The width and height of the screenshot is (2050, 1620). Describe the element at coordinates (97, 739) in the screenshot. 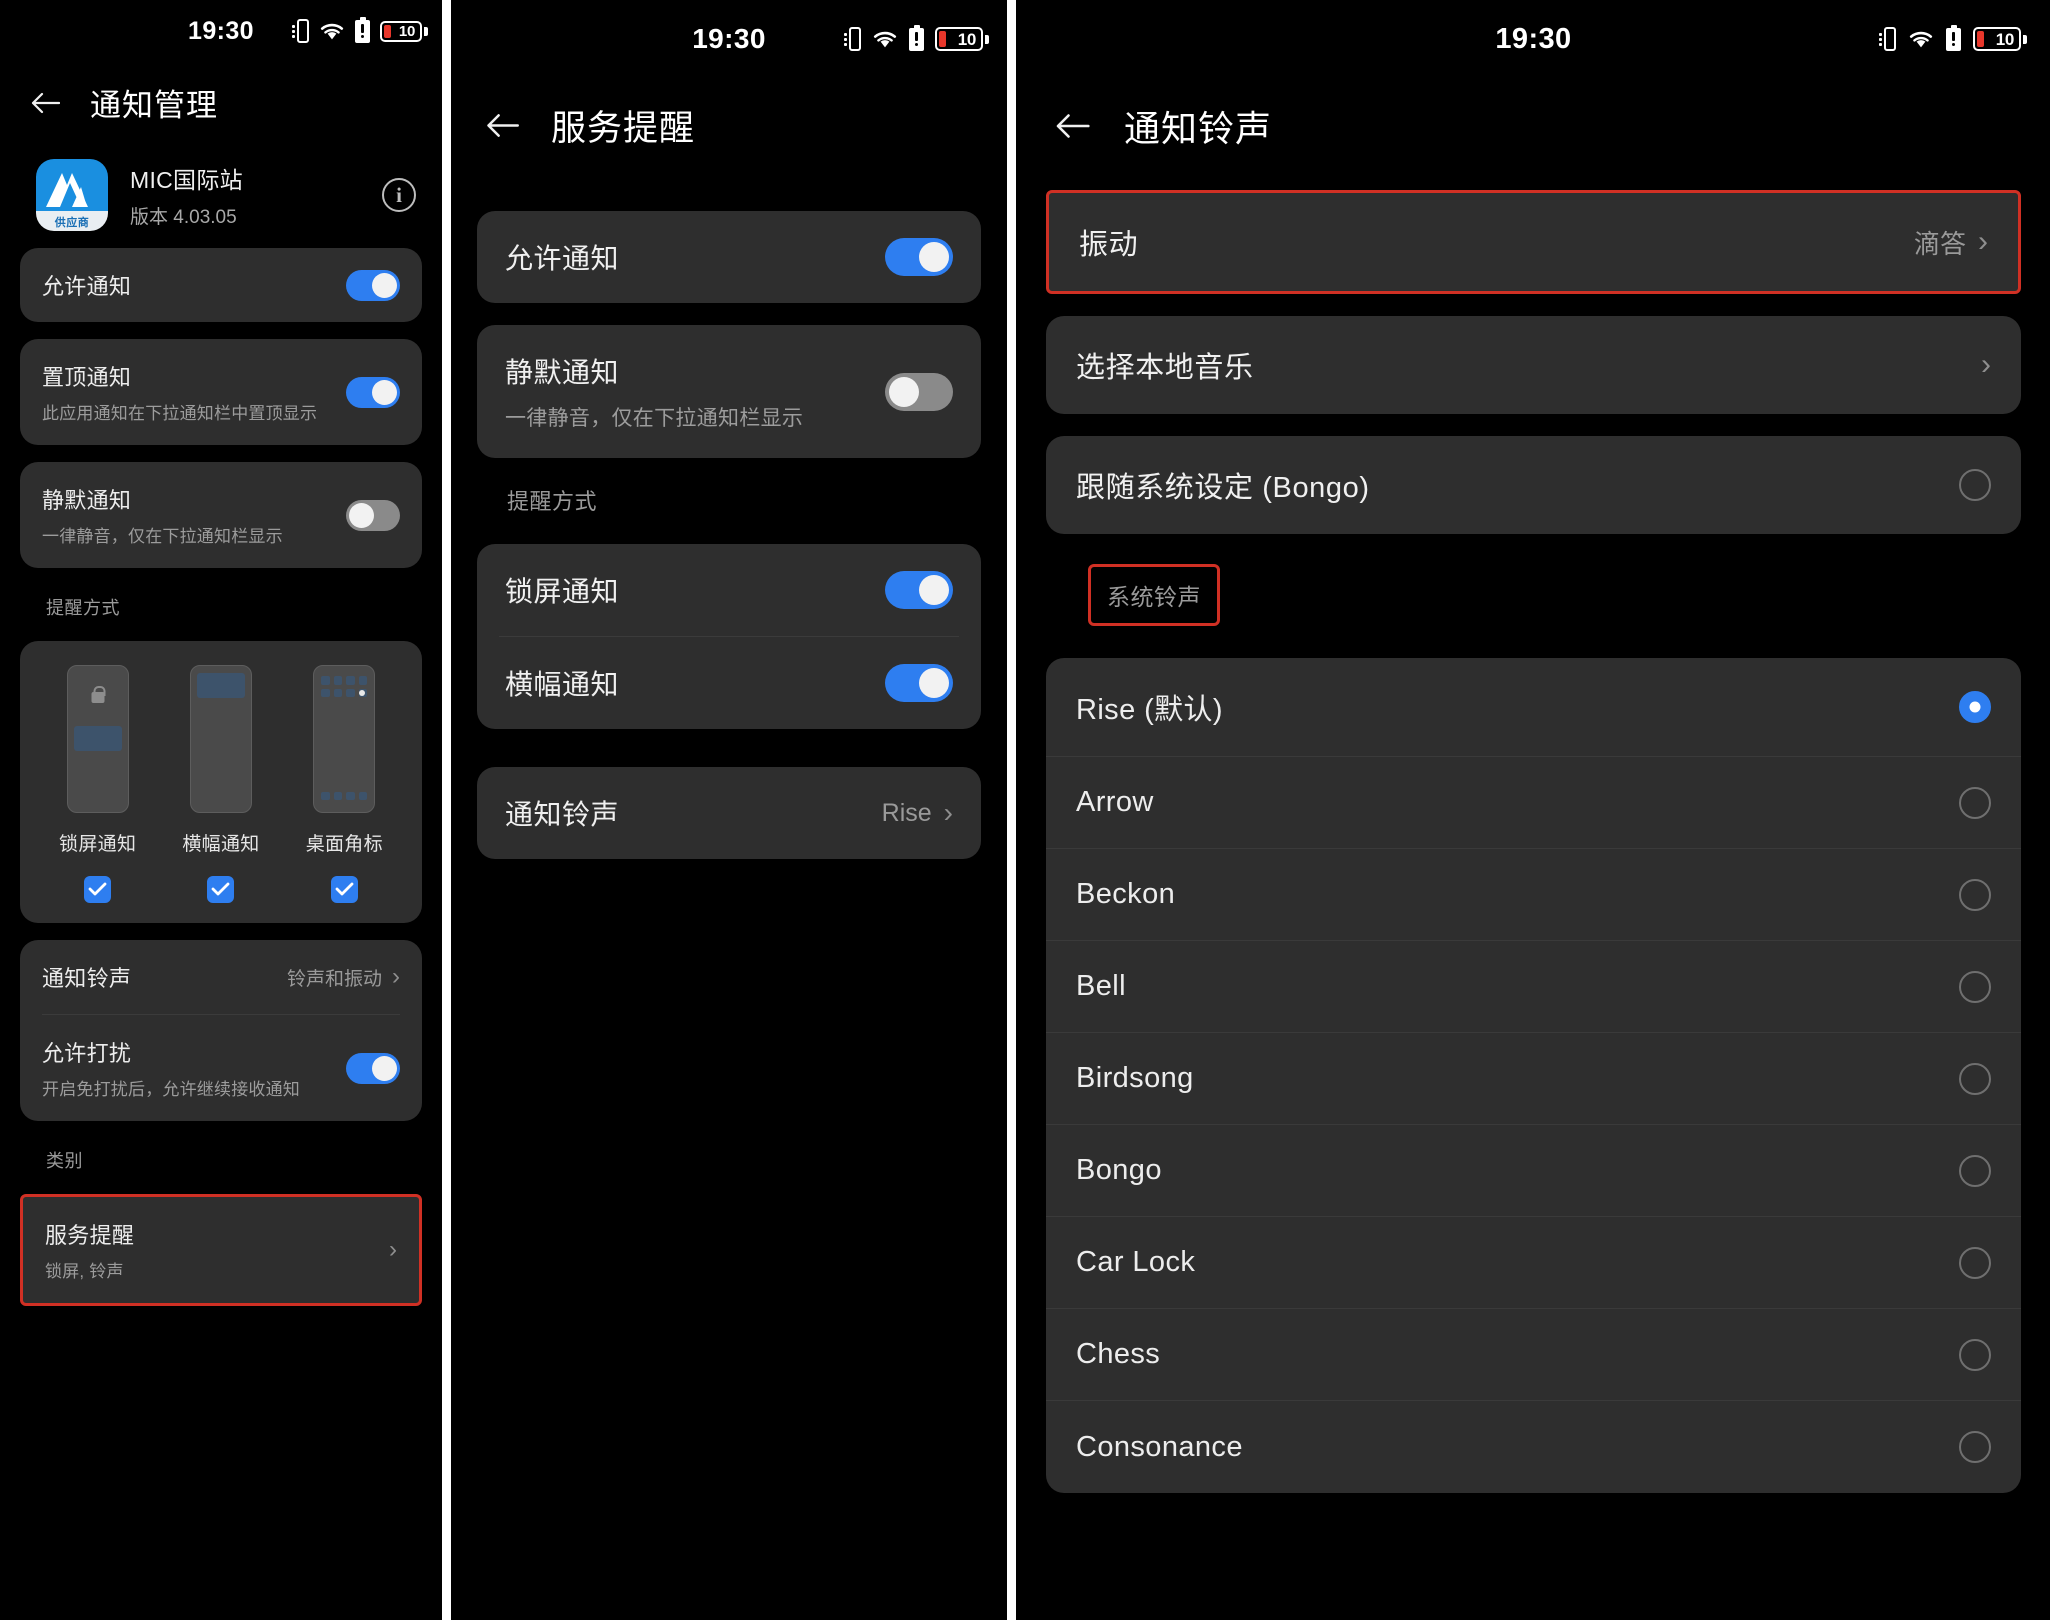

I see `lockscreen-preview-icon` at that location.